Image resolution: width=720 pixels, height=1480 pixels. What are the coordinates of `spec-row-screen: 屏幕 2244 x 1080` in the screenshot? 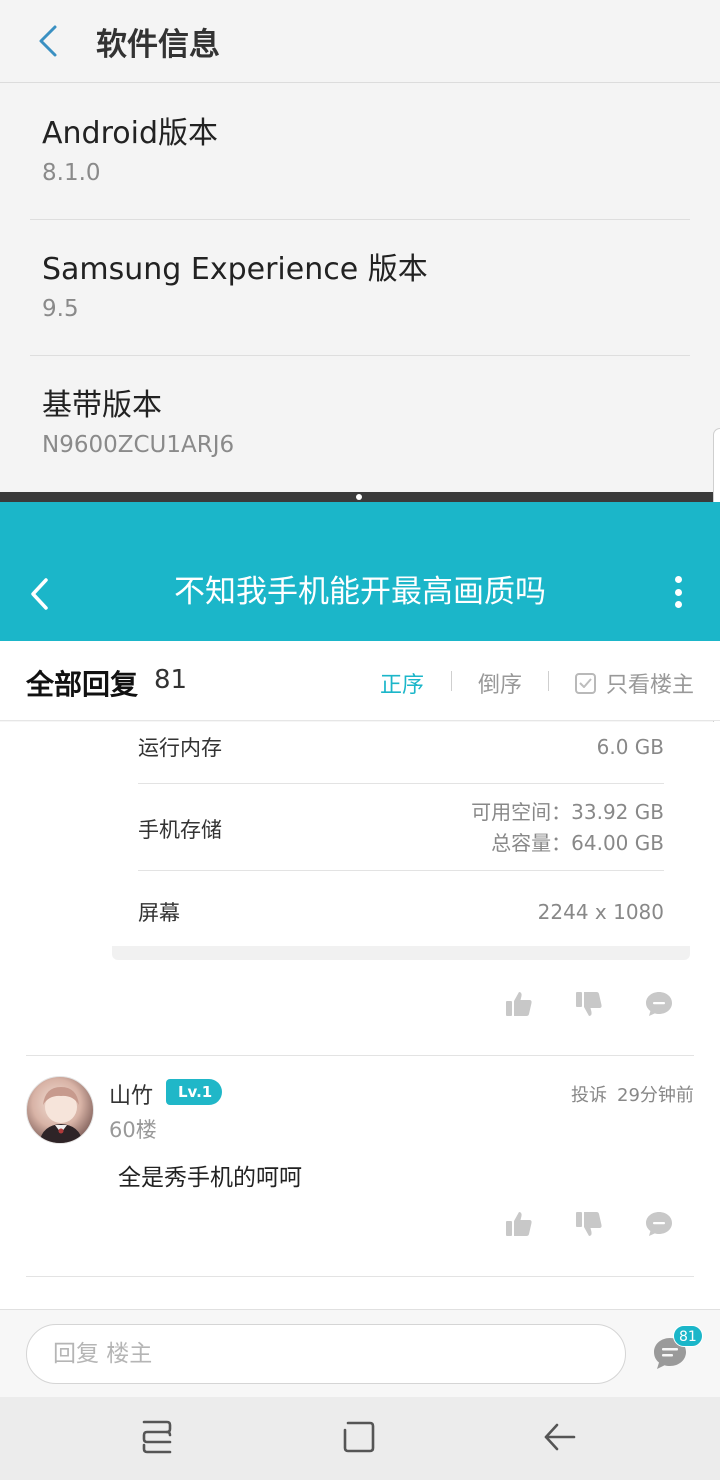 It's located at (401, 917).